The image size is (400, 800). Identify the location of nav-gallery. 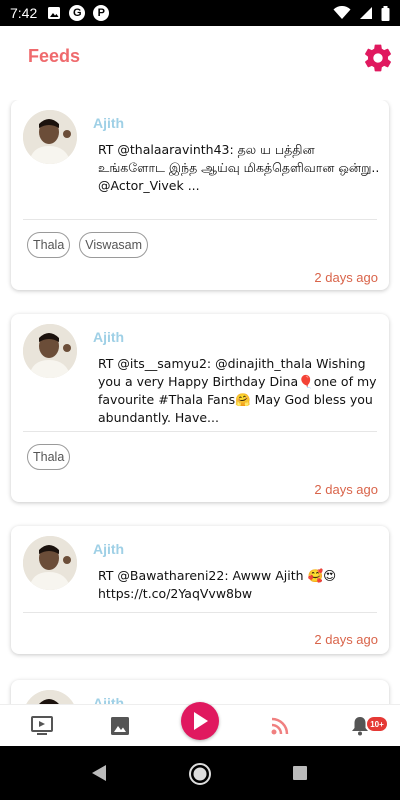
(120, 726).